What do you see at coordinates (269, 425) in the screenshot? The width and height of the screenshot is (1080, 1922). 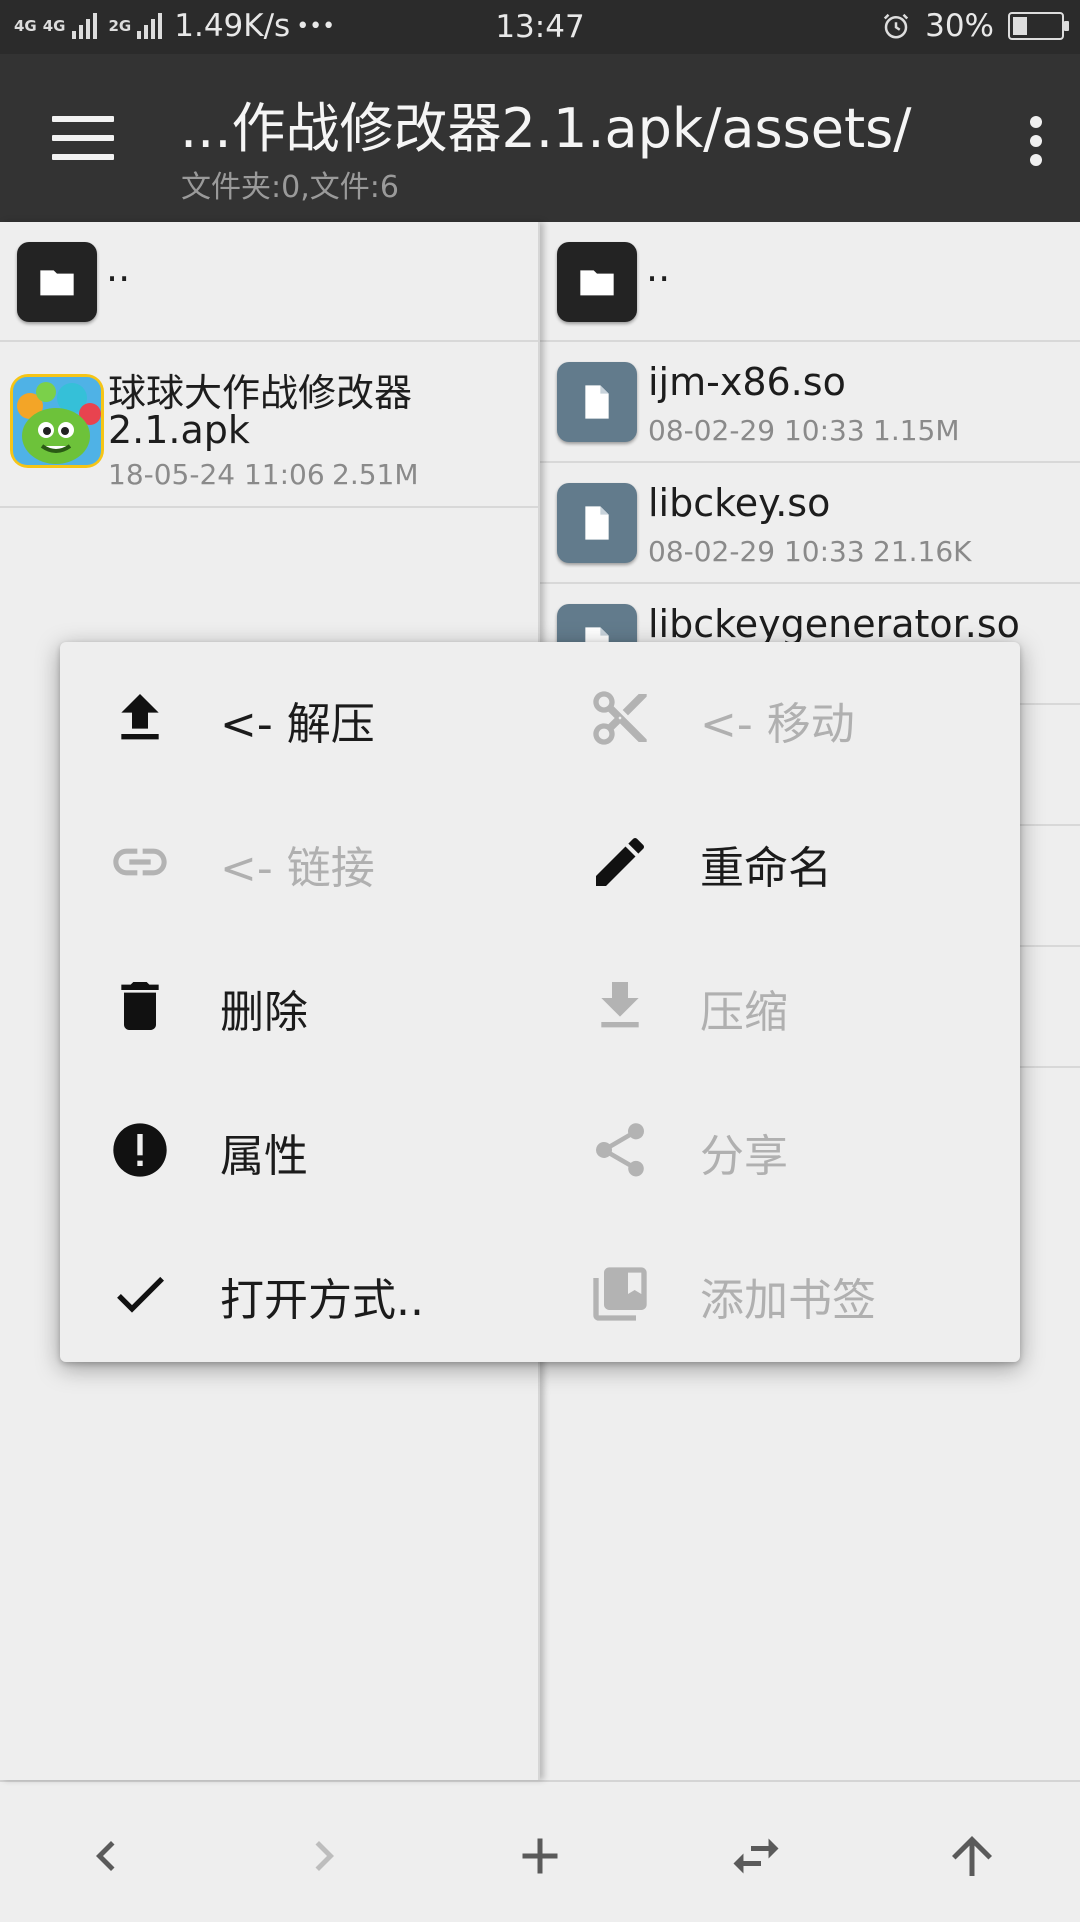 I see `list-item: 球球大作战修改器 2.1.apk 18-05-24 11:06 2.51M` at bounding box center [269, 425].